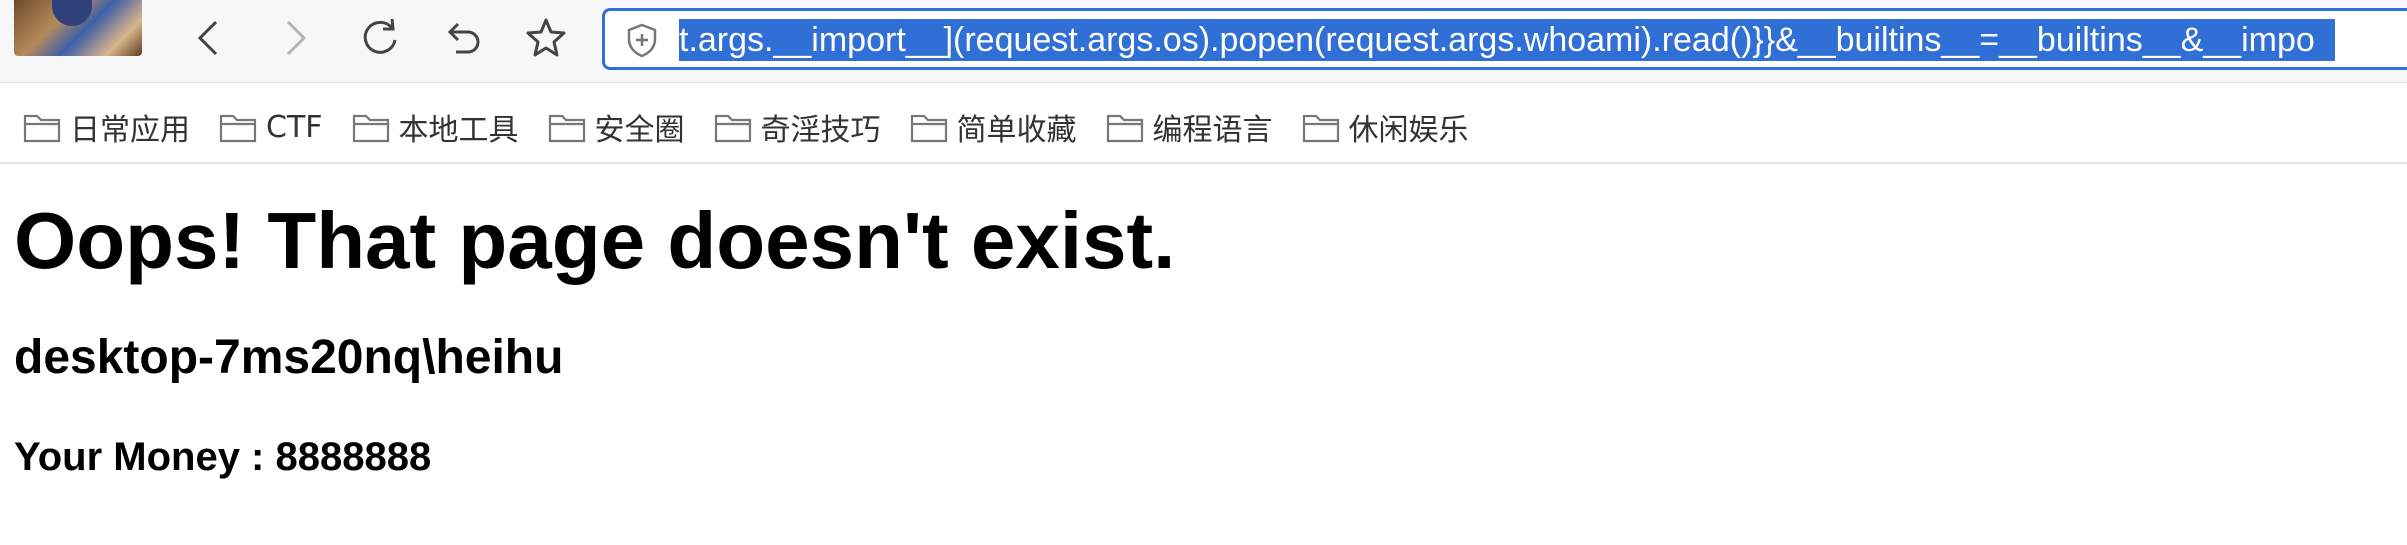 The width and height of the screenshot is (2407, 545). I want to click on bookmark-folder: CTF, so click(270, 127).